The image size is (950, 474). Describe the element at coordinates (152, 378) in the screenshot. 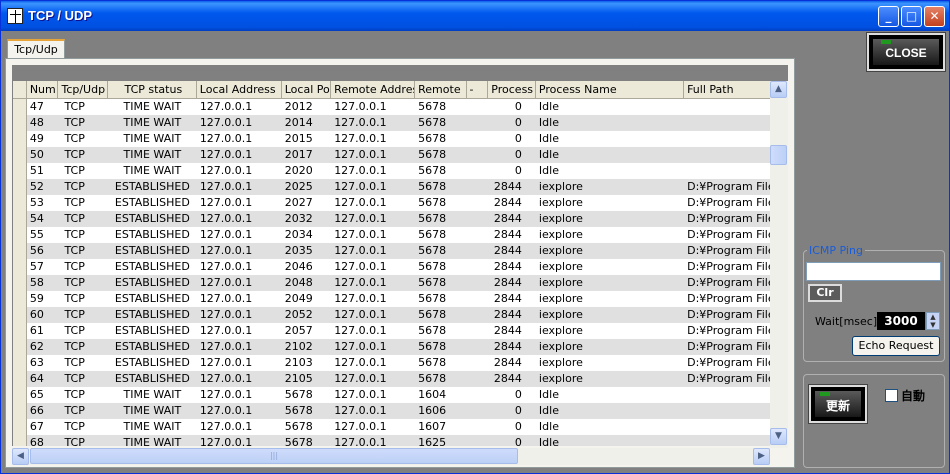

I see `table-cell: ESTABLISHED` at that location.